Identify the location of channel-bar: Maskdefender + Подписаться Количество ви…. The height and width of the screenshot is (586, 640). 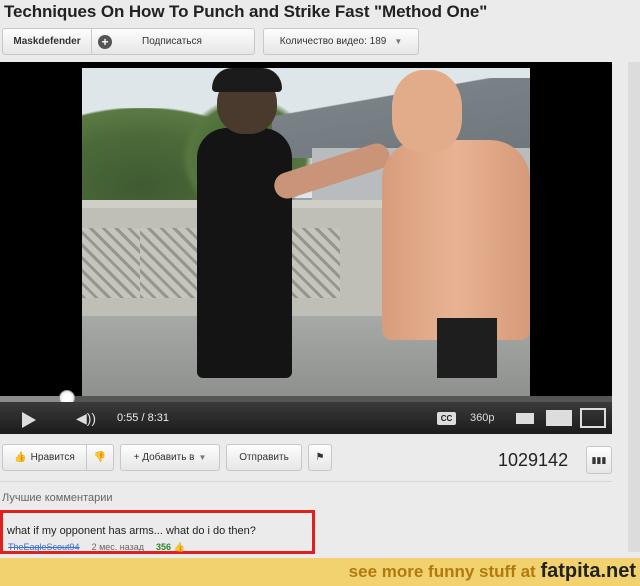
(210, 42).